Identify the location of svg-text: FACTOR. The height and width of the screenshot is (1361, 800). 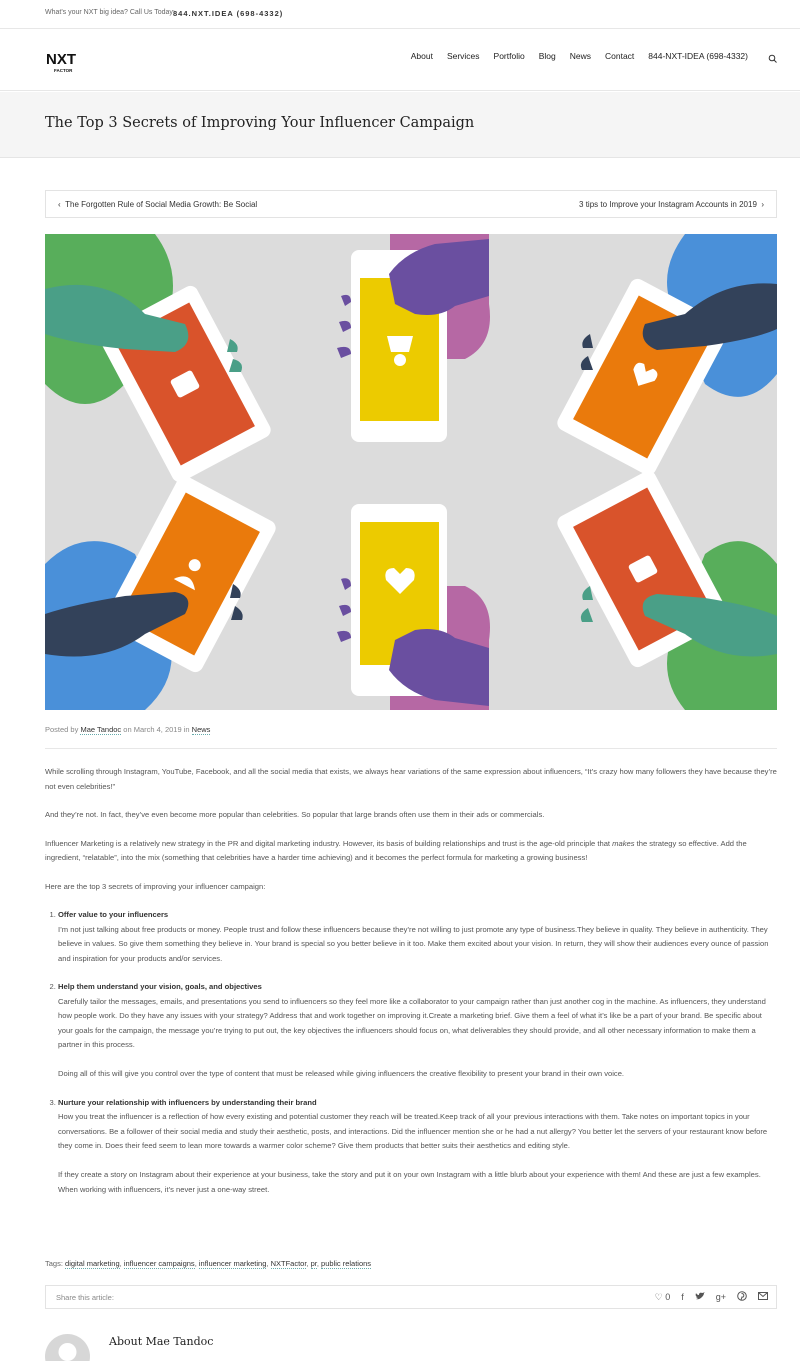
(63, 70).